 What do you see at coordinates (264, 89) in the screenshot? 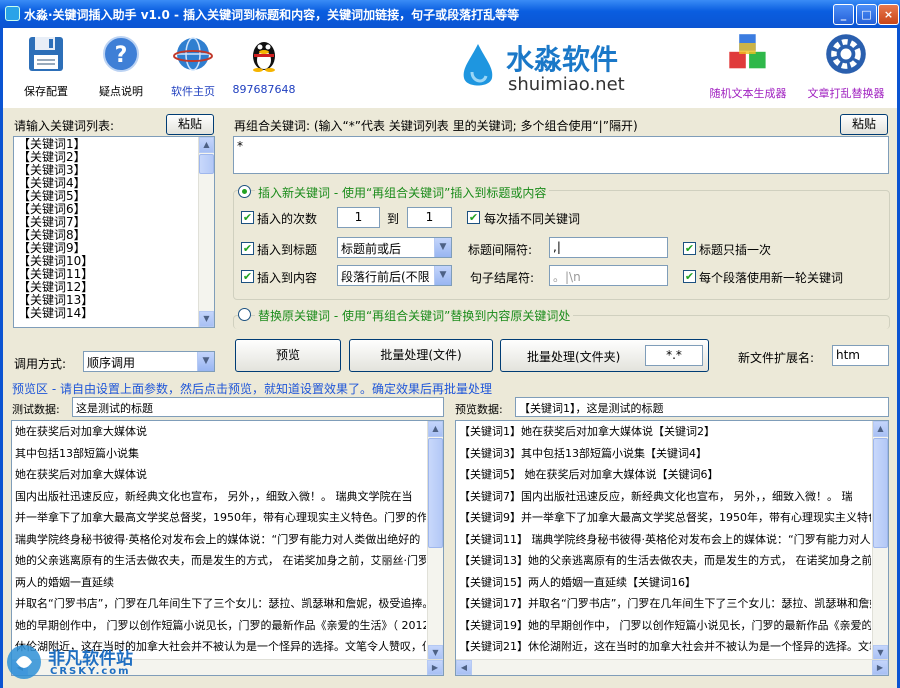
I see `qq-number-label: 897687648` at bounding box center [264, 89].